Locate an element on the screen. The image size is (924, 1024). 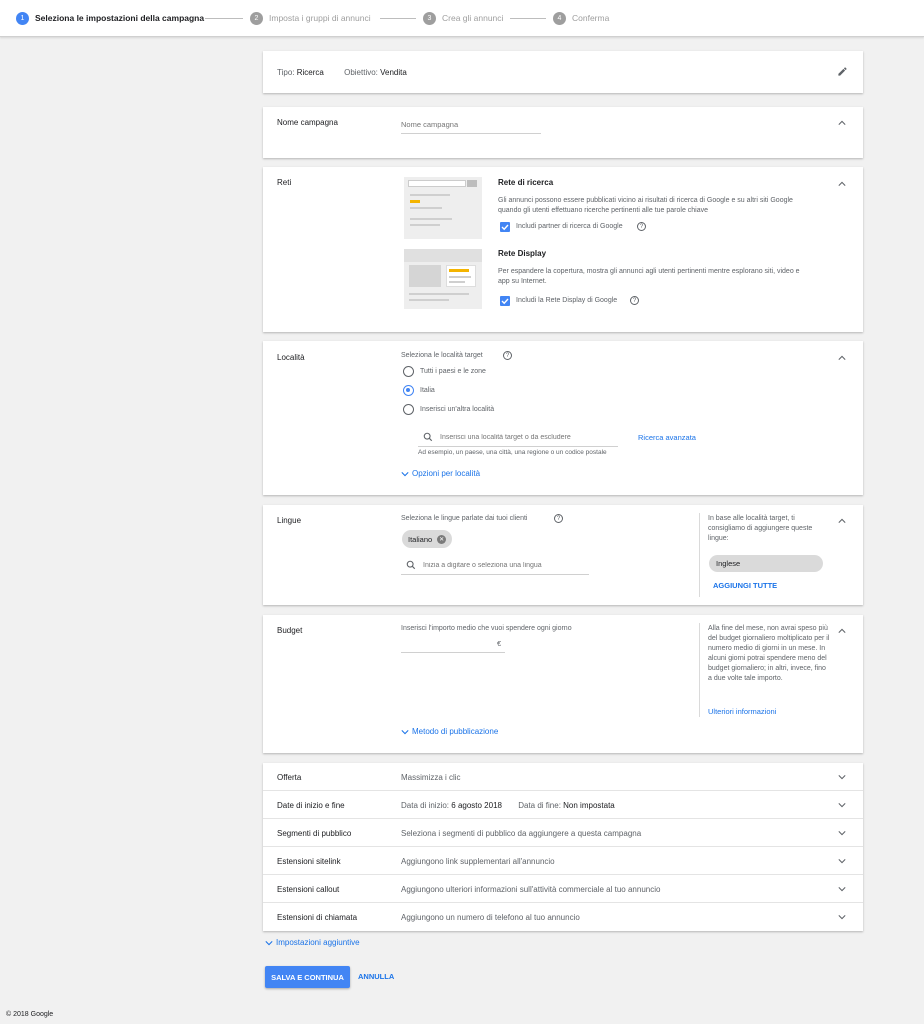
display-network-checkbox is located at coordinates (505, 301).